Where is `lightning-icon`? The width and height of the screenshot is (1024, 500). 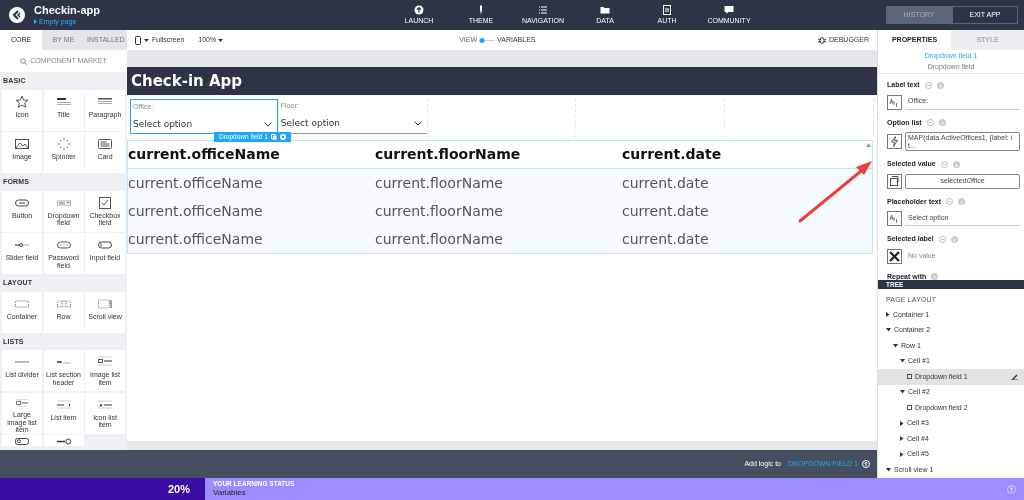
lightning-icon is located at coordinates (894, 141).